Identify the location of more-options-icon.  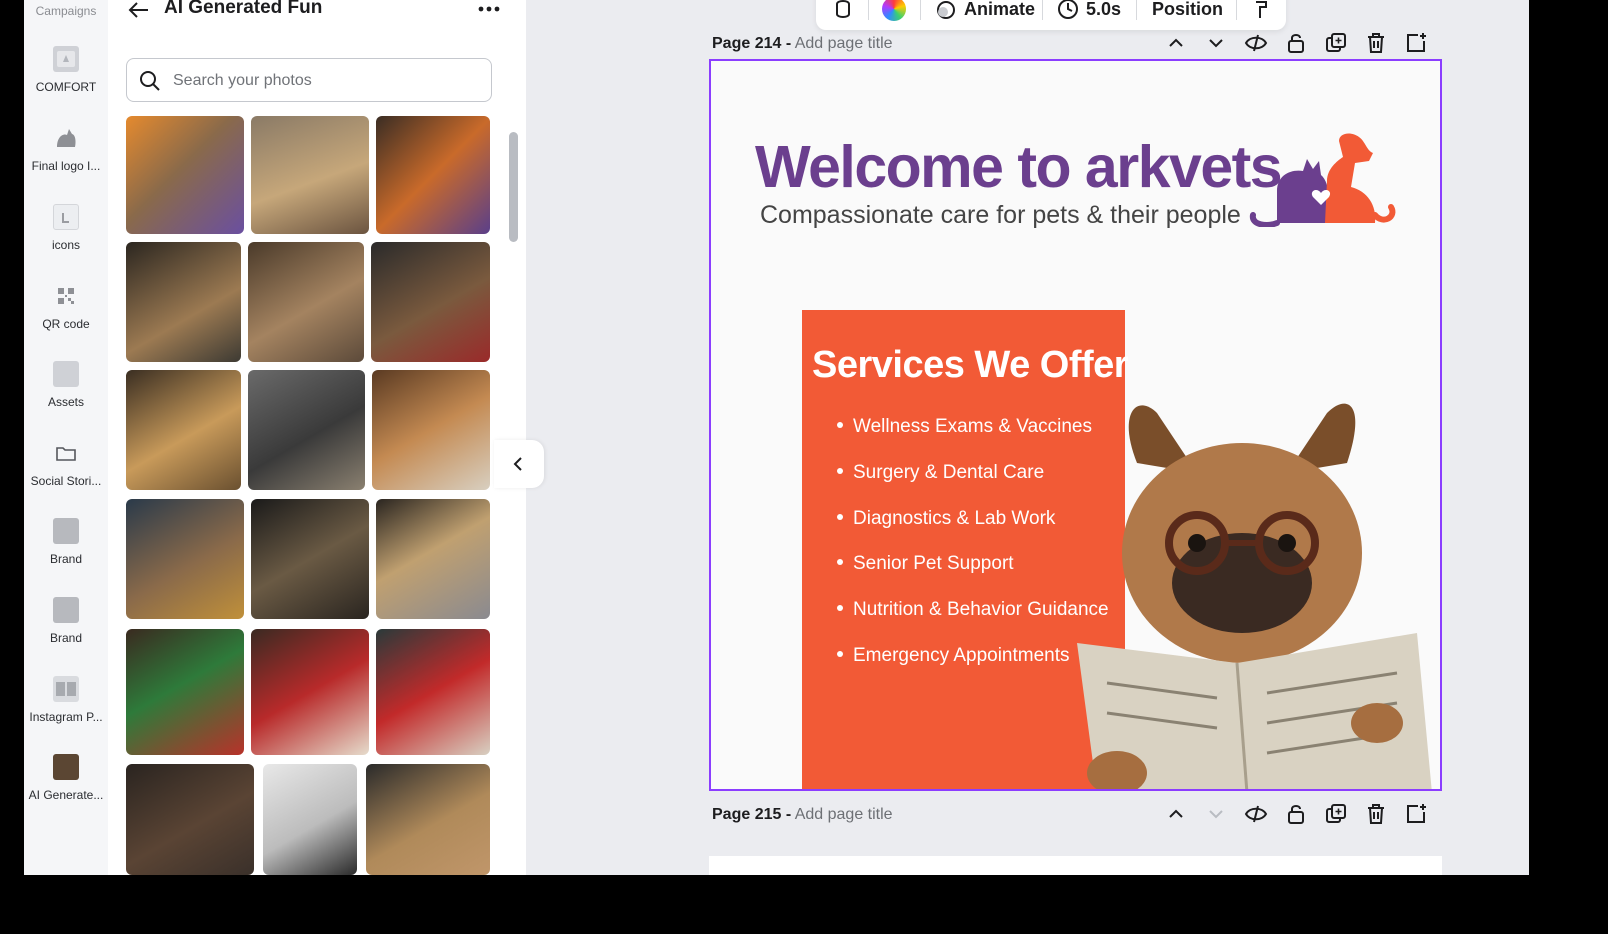
(489, 9).